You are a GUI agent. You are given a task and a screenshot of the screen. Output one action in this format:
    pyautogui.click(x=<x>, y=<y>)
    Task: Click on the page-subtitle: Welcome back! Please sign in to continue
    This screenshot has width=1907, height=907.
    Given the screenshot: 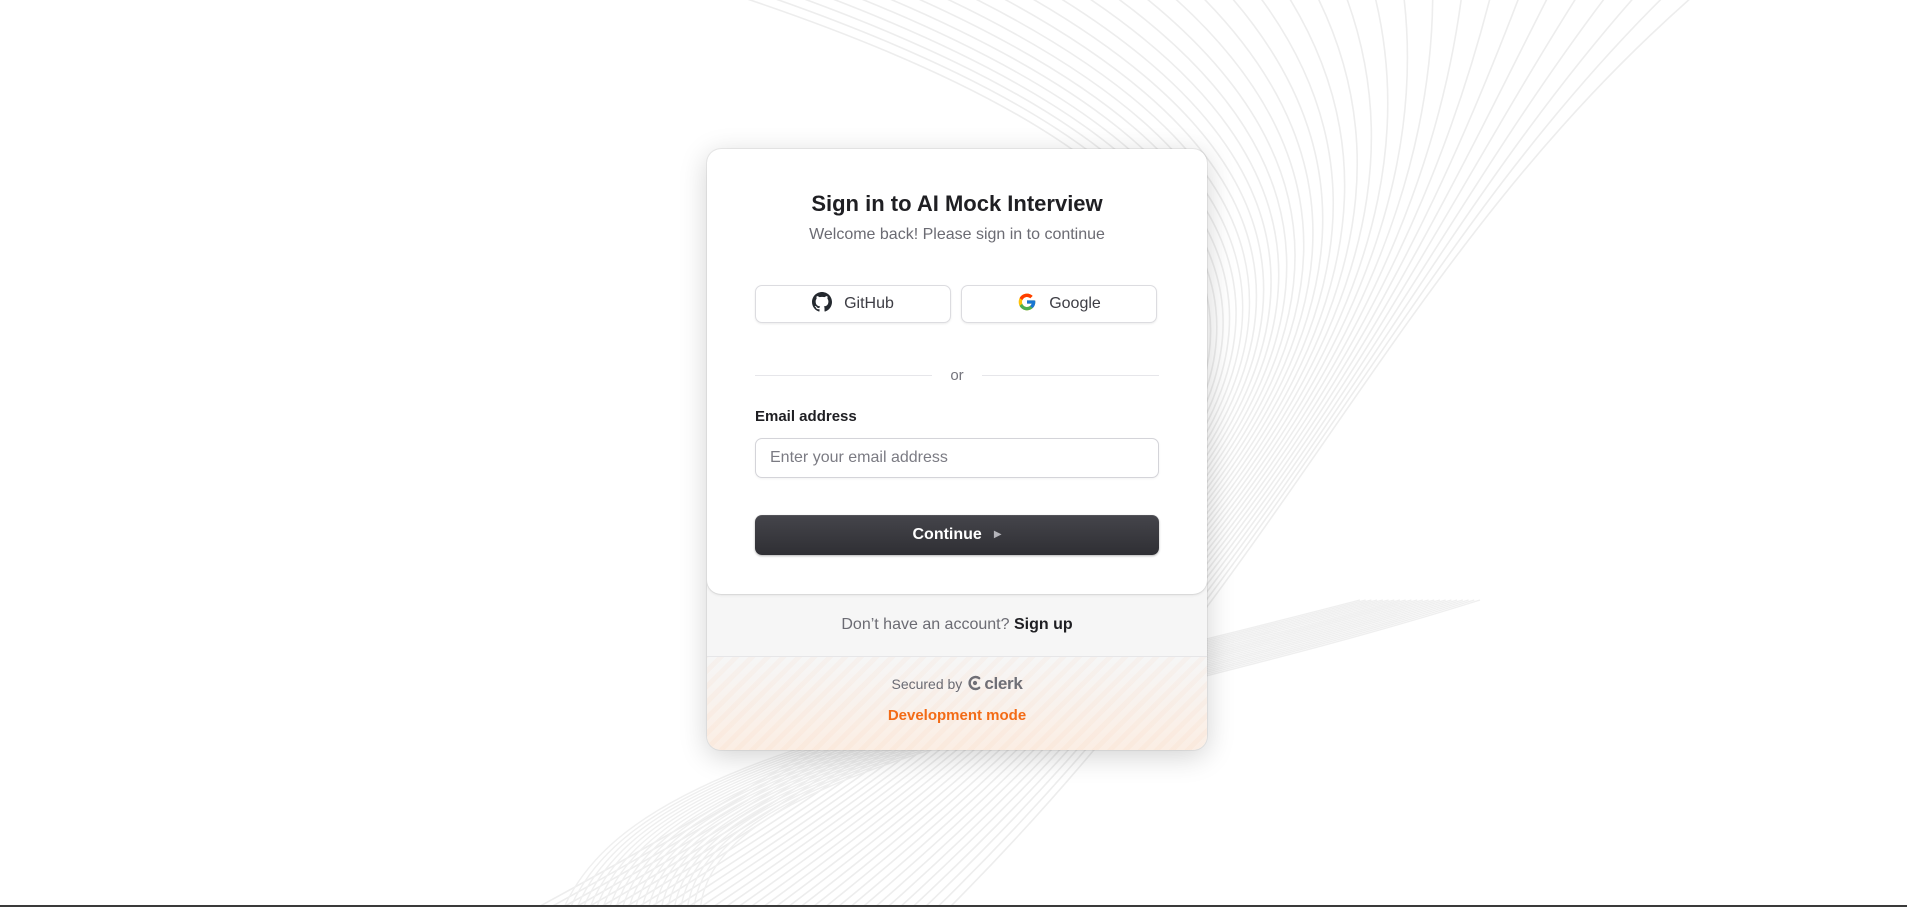 What is the action you would take?
    pyautogui.click(x=957, y=234)
    